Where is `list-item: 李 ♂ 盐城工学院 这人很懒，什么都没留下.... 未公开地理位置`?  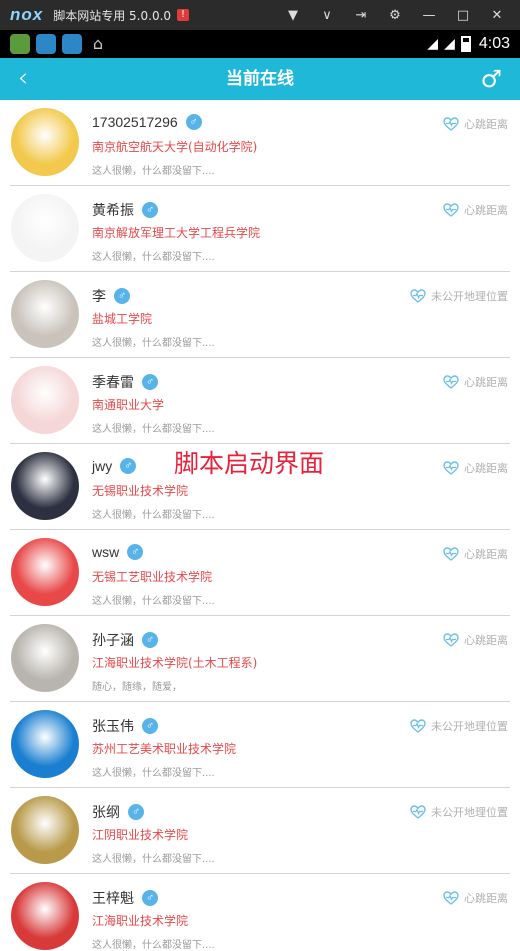 list-item: 李 ♂ 盐城工学院 这人很懒，什么都没留下.... 未公开地理位置 is located at coordinates (260, 315).